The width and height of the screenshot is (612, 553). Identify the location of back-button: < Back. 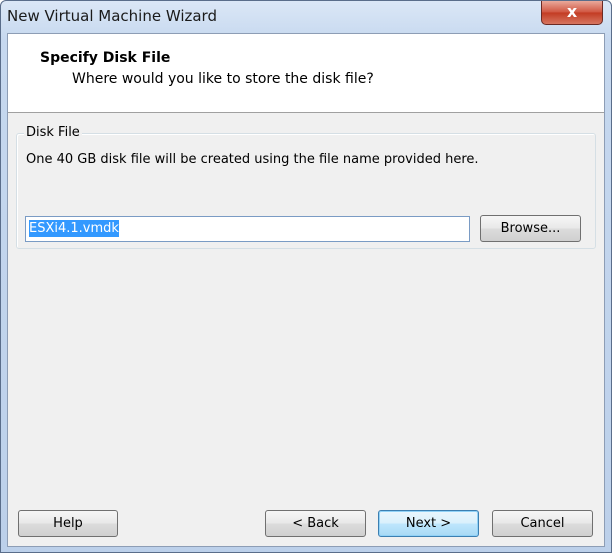
(315, 523).